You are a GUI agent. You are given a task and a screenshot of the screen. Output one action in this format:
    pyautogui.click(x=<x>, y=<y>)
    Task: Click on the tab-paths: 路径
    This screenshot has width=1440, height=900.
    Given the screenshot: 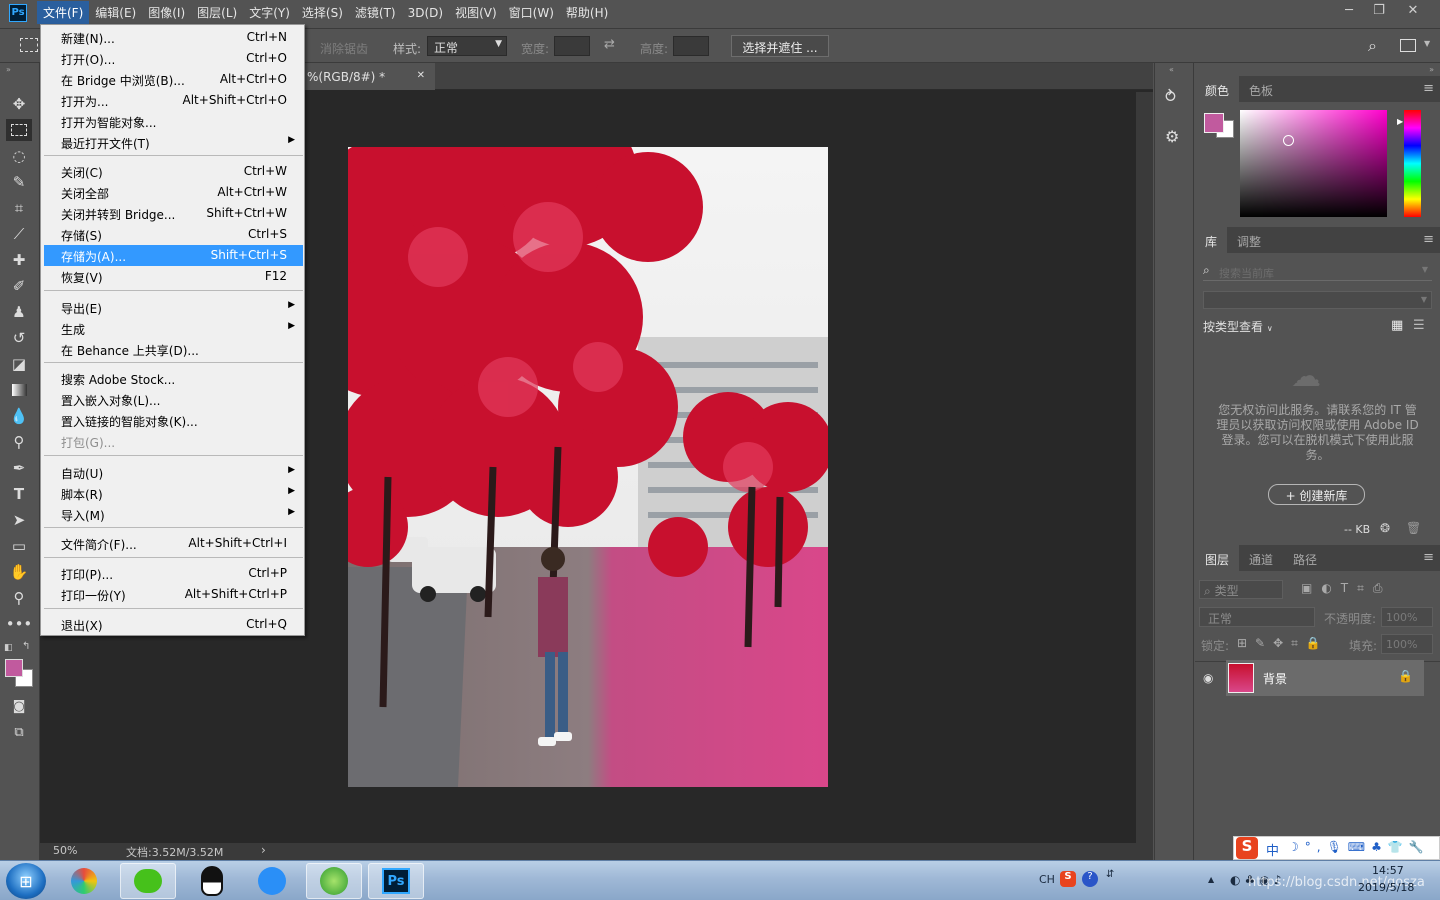 What is the action you would take?
    pyautogui.click(x=1305, y=558)
    